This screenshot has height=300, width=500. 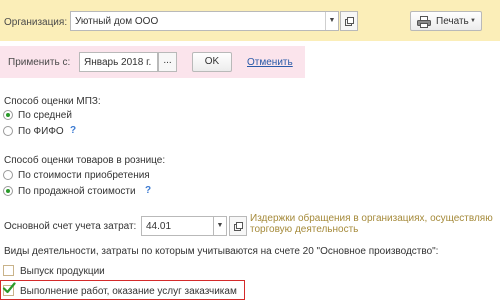 I want to click on retail-sale-price-radio, so click(x=8, y=191).